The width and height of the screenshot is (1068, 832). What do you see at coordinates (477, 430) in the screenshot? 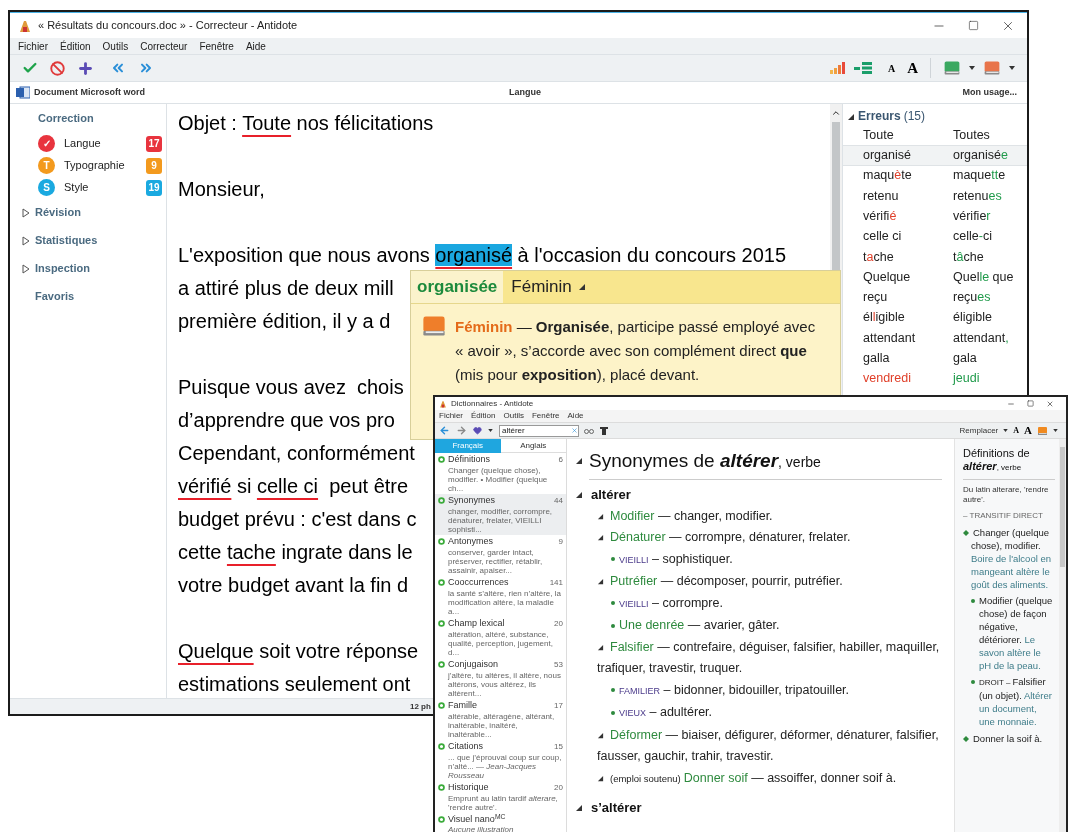
I see `favorite-icon` at bounding box center [477, 430].